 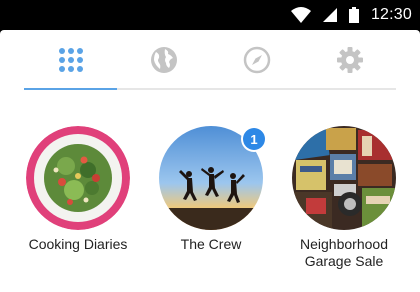 I want to click on tab-indicator-track, so click(x=210, y=89).